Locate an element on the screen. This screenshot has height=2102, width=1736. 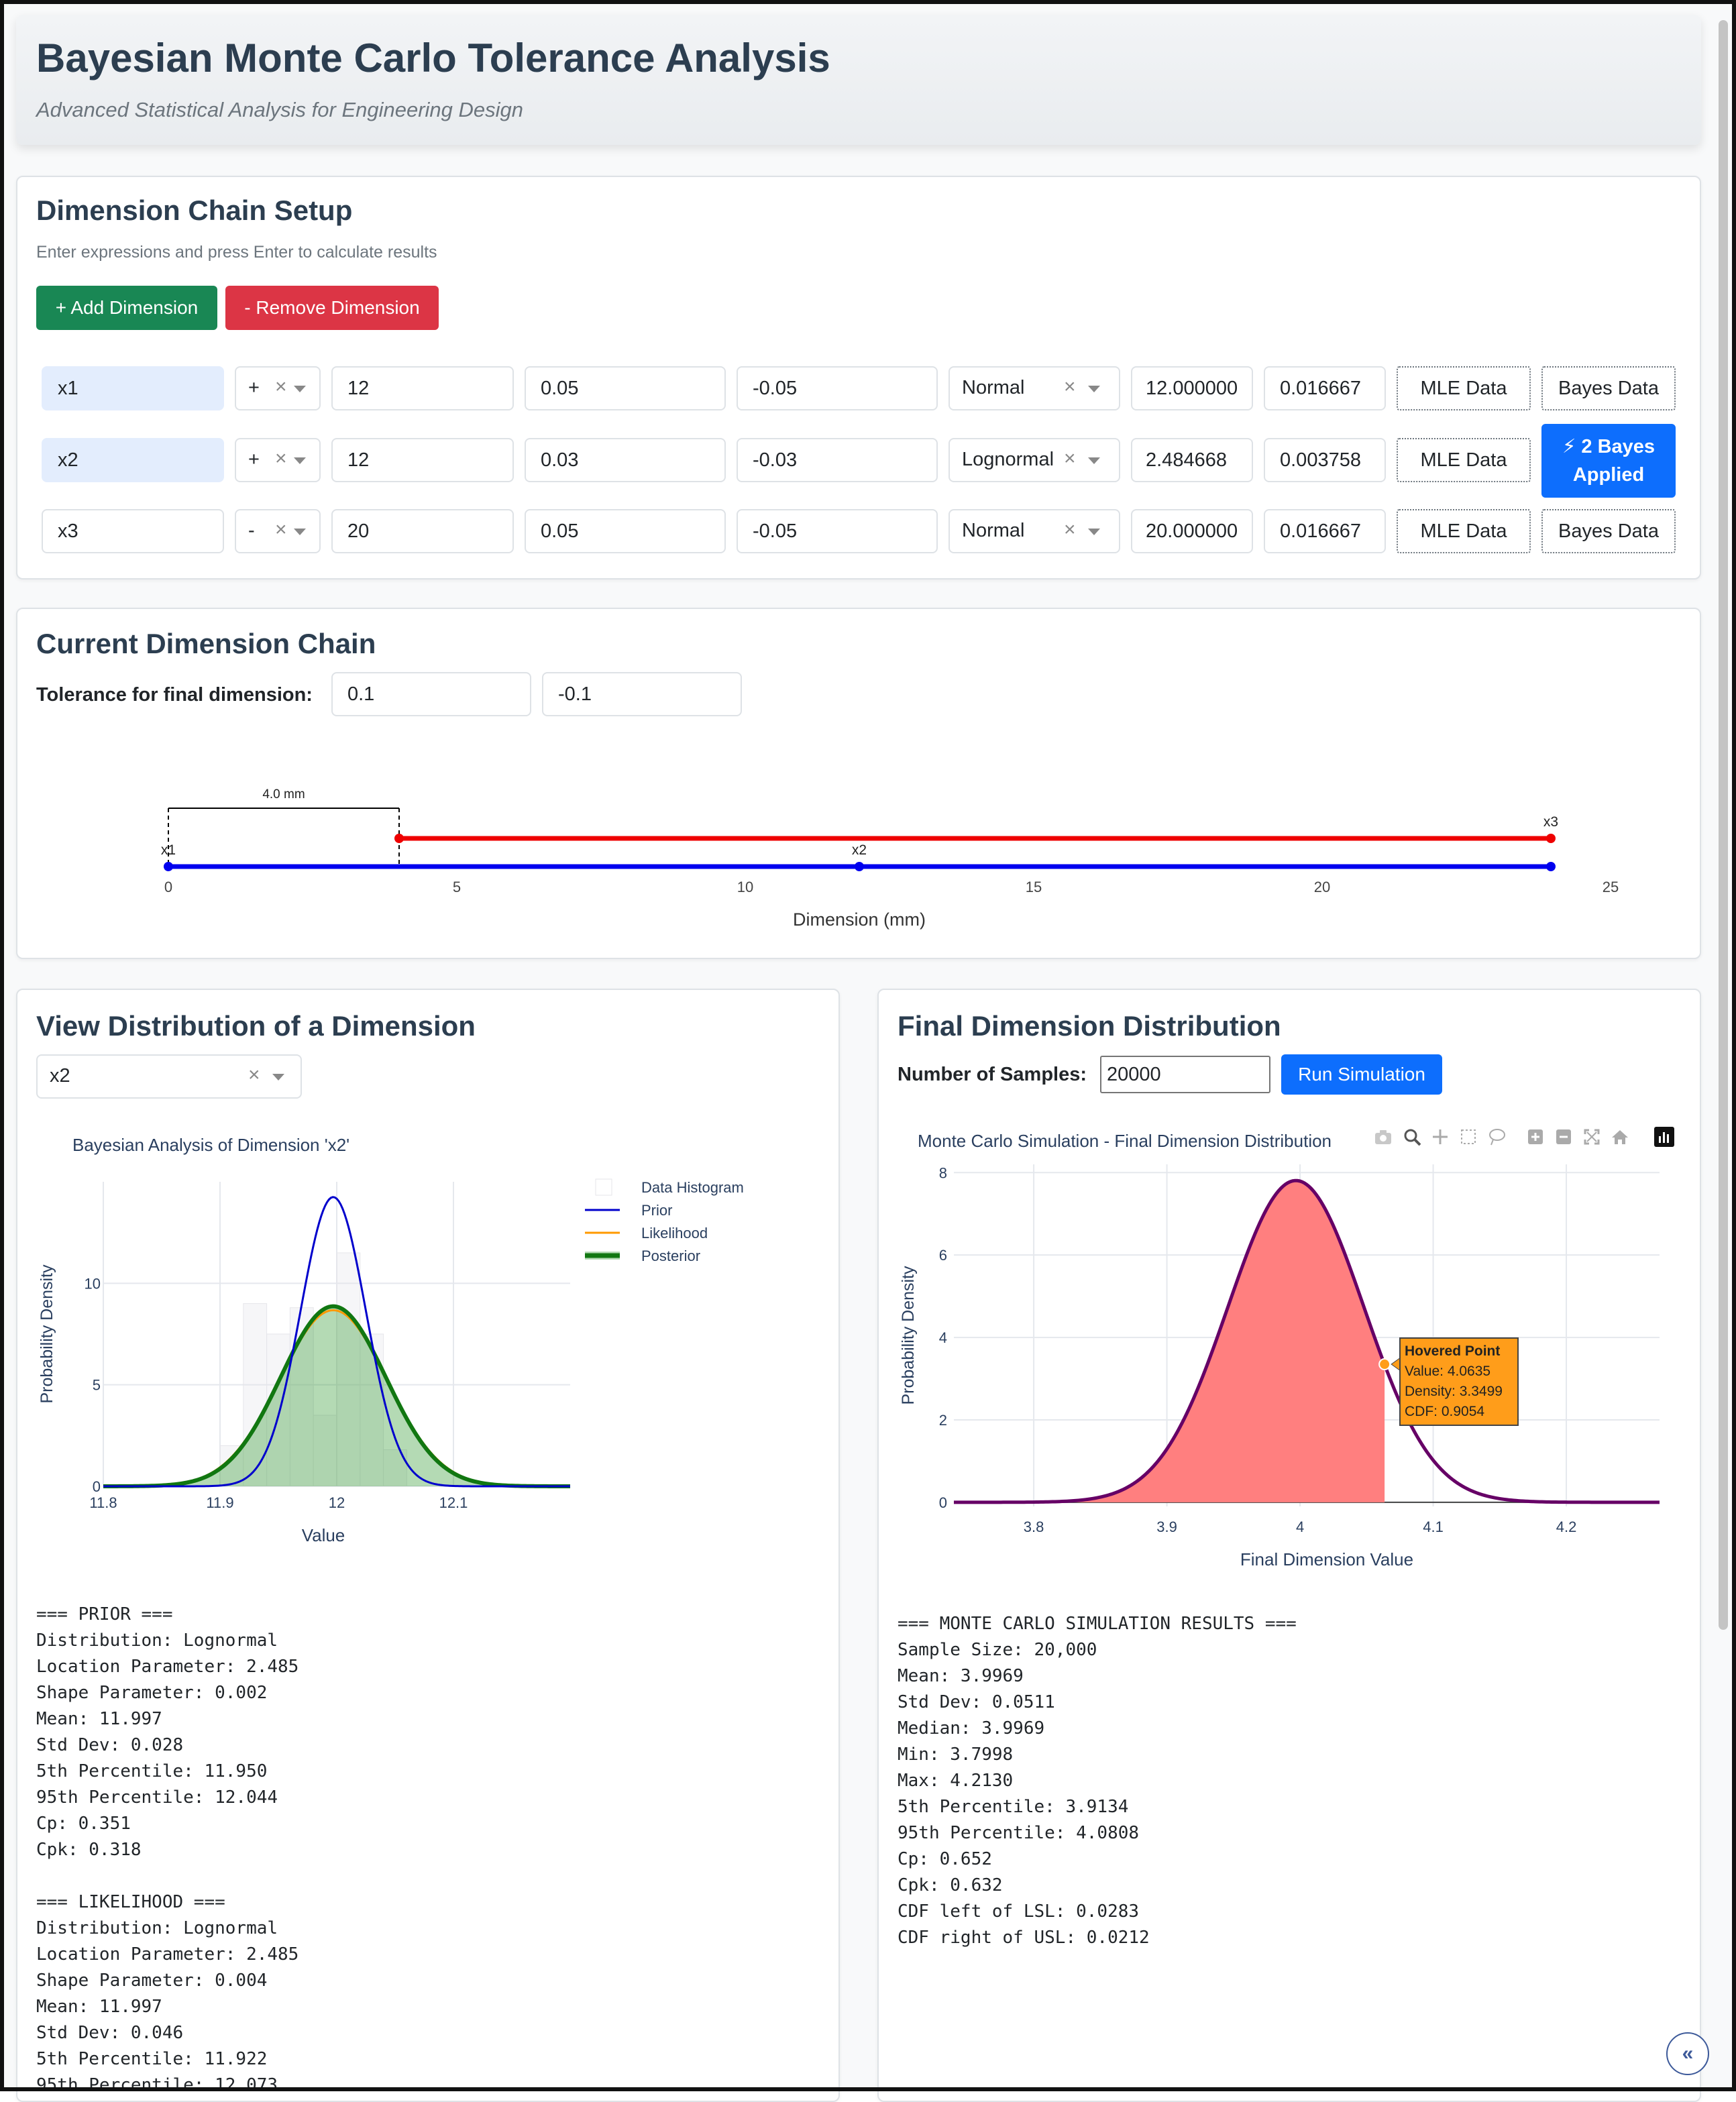
remove-dimension-button: - Remove Dimension is located at coordinates (332, 308).